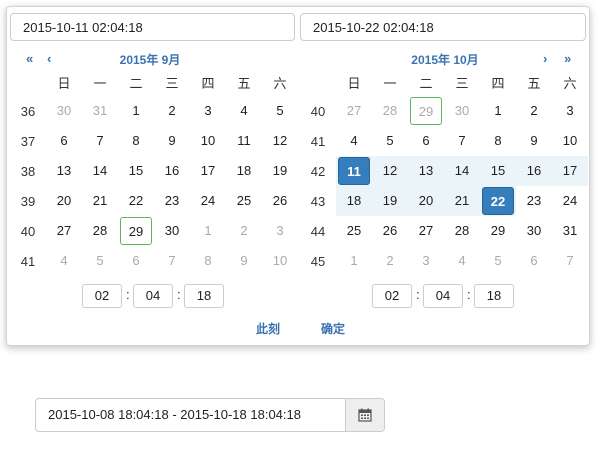 The image size is (614, 455). What do you see at coordinates (494, 296) in the screenshot?
I see `right-second-input: 18` at bounding box center [494, 296].